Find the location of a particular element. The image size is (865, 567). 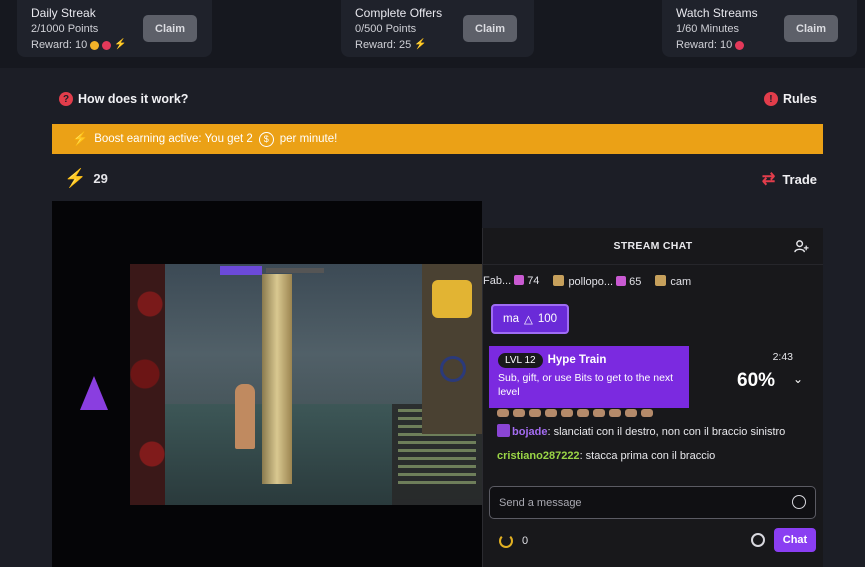

channel-points: 0 is located at coordinates (513, 541).